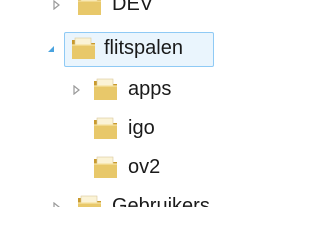 The height and width of the screenshot is (244, 320). I want to click on tree-item-apps: apps, so click(145, 90).